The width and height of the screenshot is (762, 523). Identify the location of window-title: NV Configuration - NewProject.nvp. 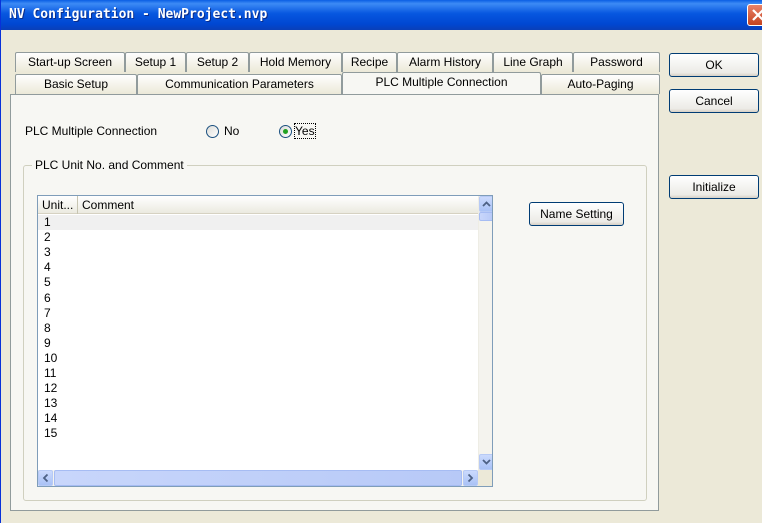
(138, 14).